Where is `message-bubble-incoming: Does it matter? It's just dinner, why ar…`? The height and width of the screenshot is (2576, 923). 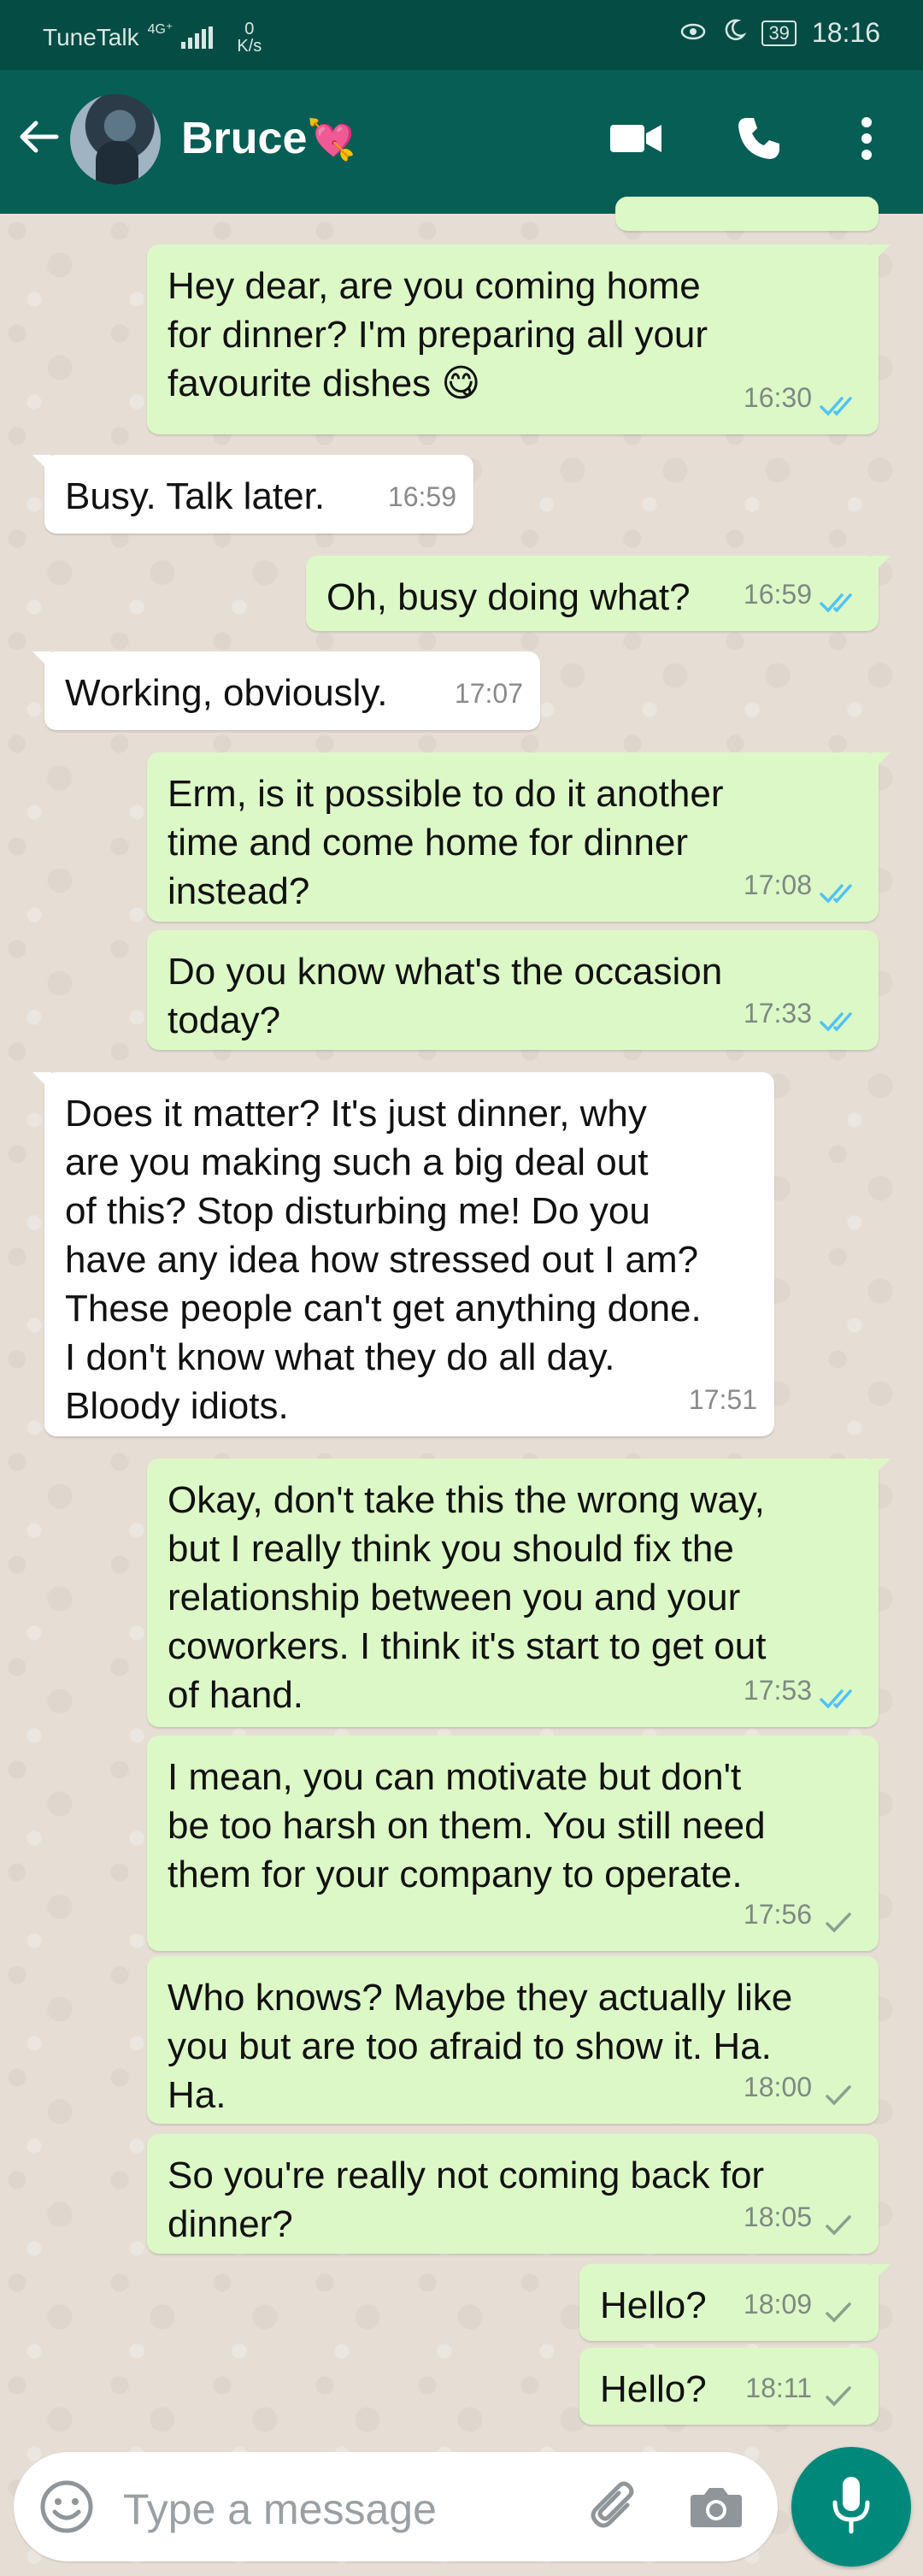 message-bubble-incoming: Does it matter? It's just dinner, why ar… is located at coordinates (403, 1254).